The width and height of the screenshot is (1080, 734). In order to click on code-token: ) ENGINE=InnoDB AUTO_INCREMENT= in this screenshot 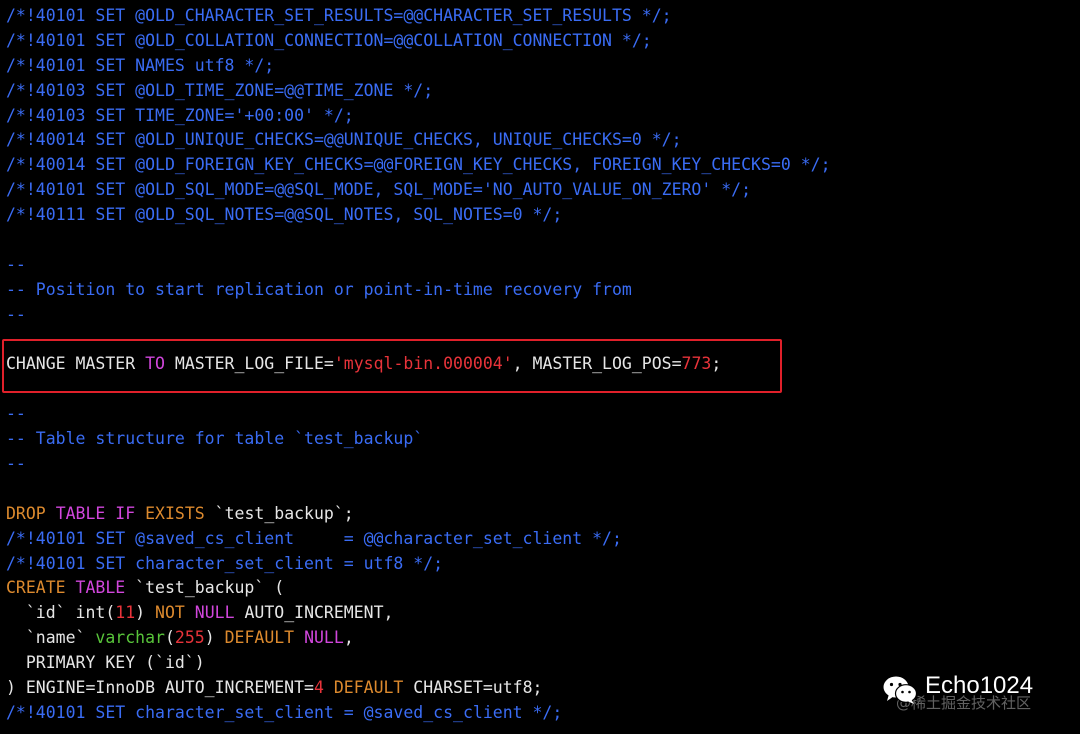, I will do `click(160, 688)`.